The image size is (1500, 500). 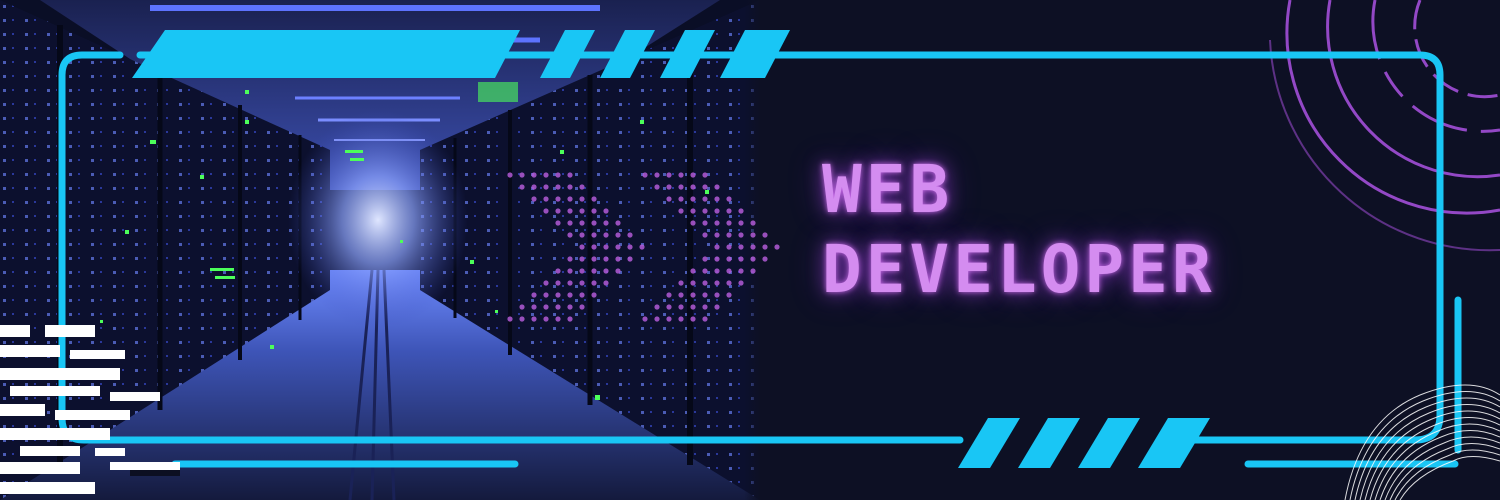 I want to click on double-chevron-right-icon, so click(x=643, y=247).